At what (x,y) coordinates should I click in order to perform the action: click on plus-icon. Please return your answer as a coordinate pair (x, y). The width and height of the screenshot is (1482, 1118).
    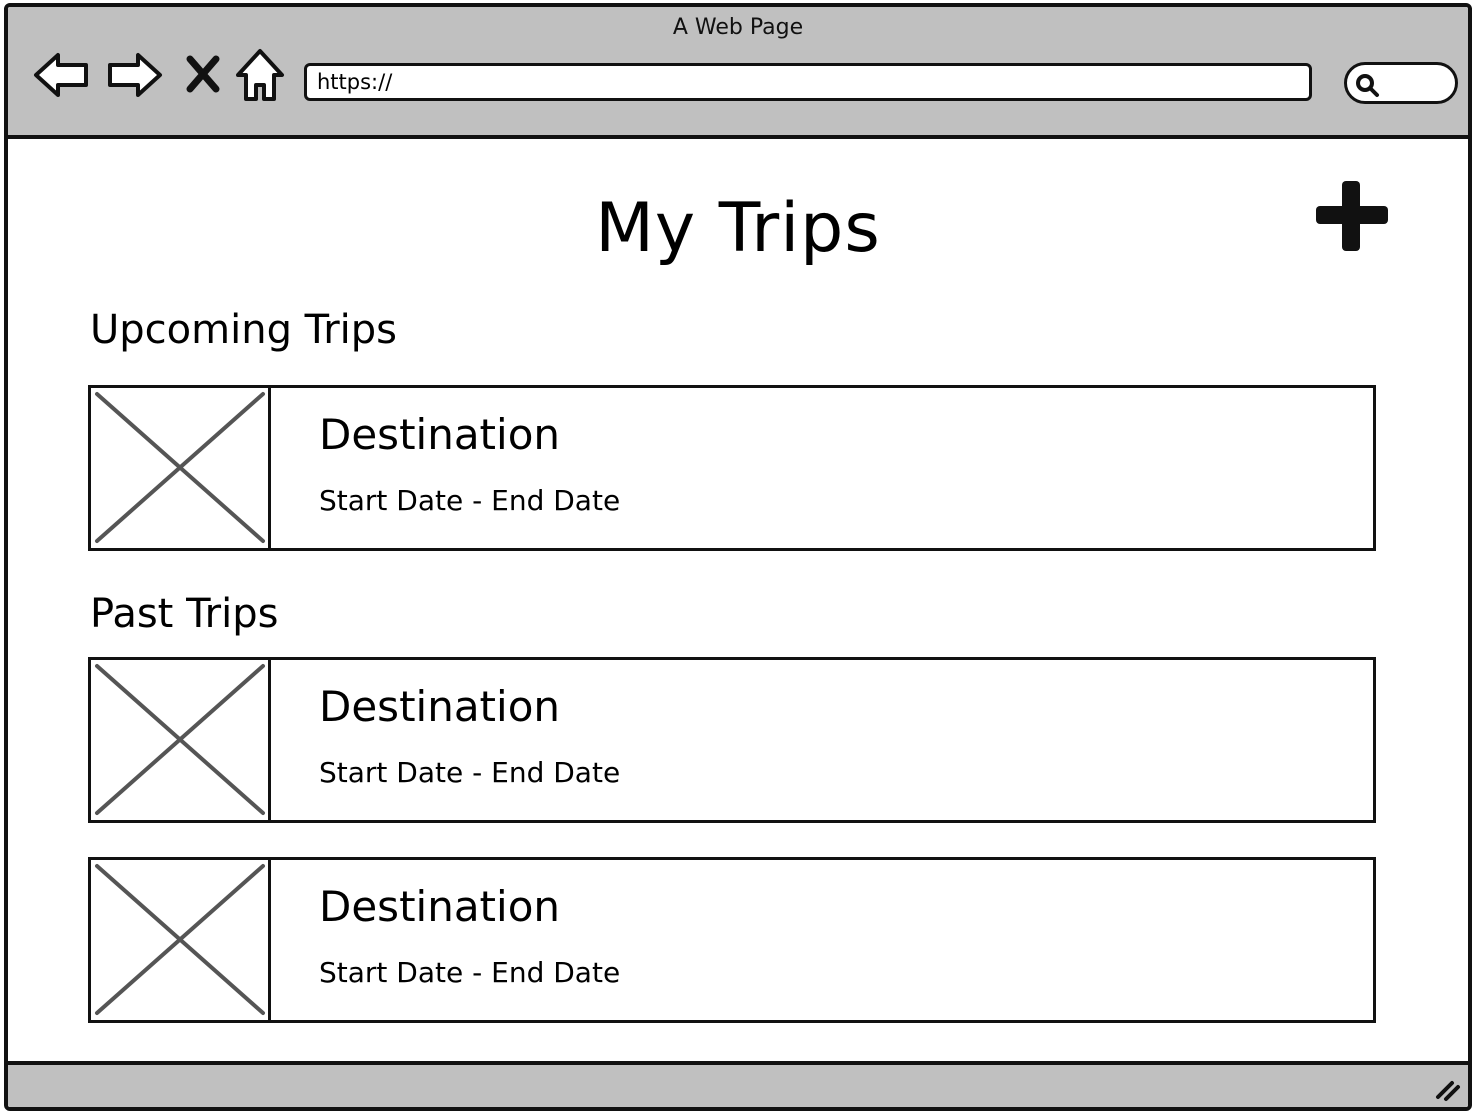
    Looking at the image, I should click on (1352, 216).